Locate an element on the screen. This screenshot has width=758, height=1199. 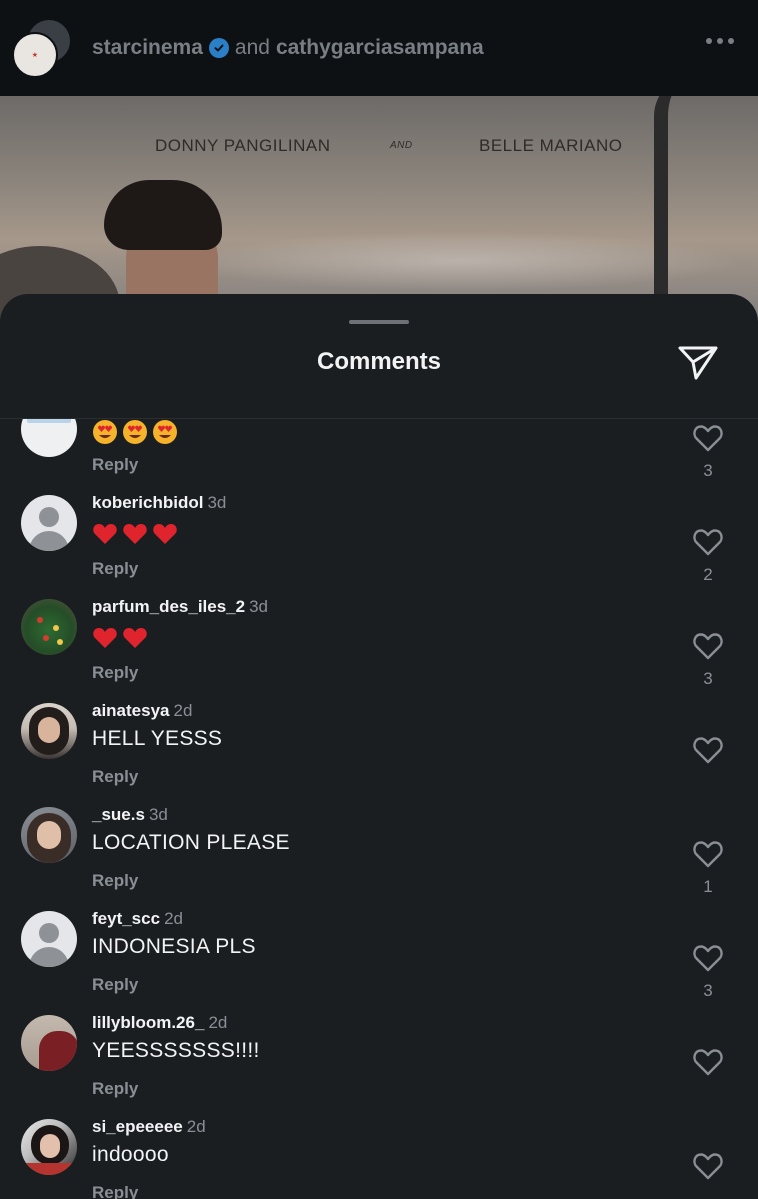
comment-item: _sue.s 3d LOCATION PLEASE Reply 1 is located at coordinates (379, 853).